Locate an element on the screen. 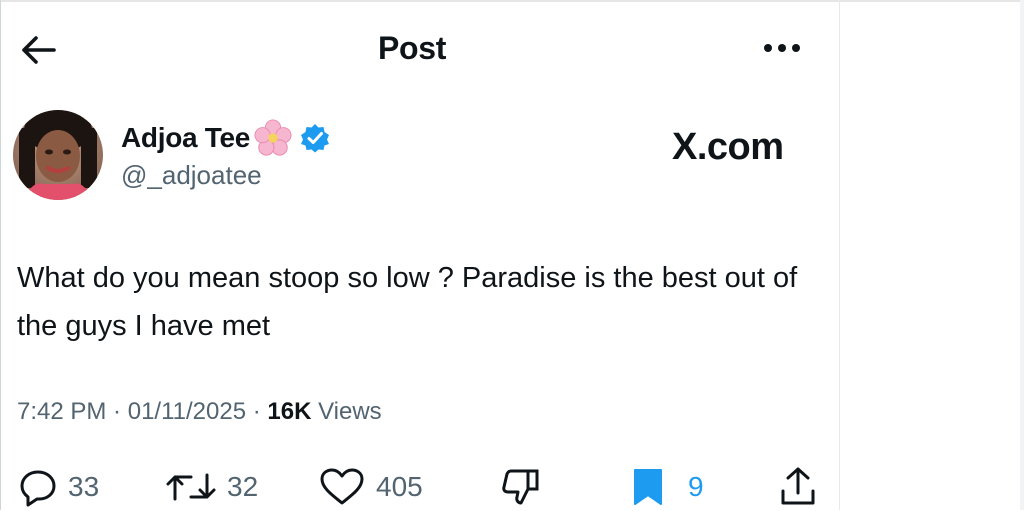 The image size is (1024, 511). action-bar: 33 32 405 9 is located at coordinates (420, 487).